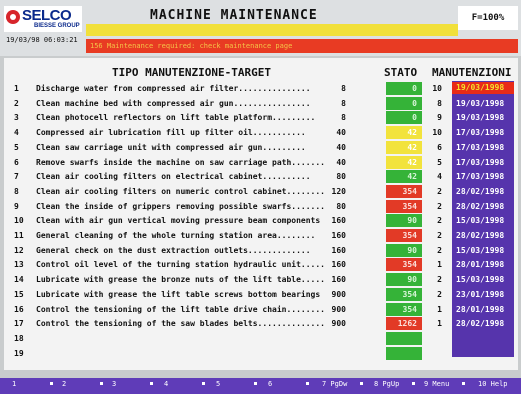 Image resolution: width=521 pixels, height=394 pixels. I want to click on column-header-stato: STATO, so click(401, 72).